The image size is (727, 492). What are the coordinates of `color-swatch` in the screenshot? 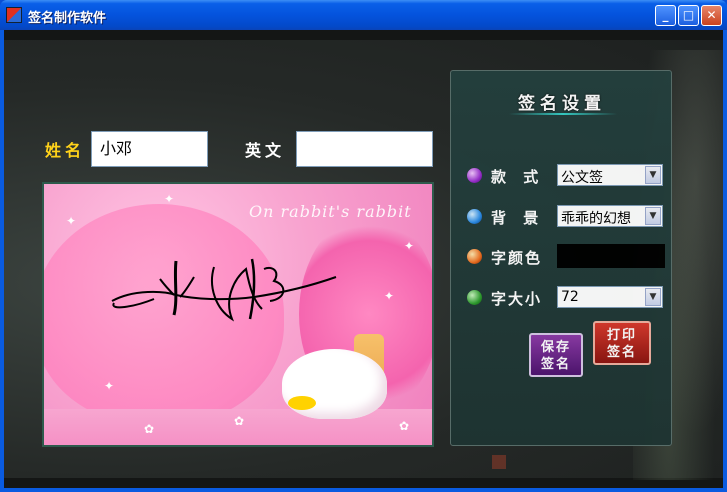 It's located at (611, 256).